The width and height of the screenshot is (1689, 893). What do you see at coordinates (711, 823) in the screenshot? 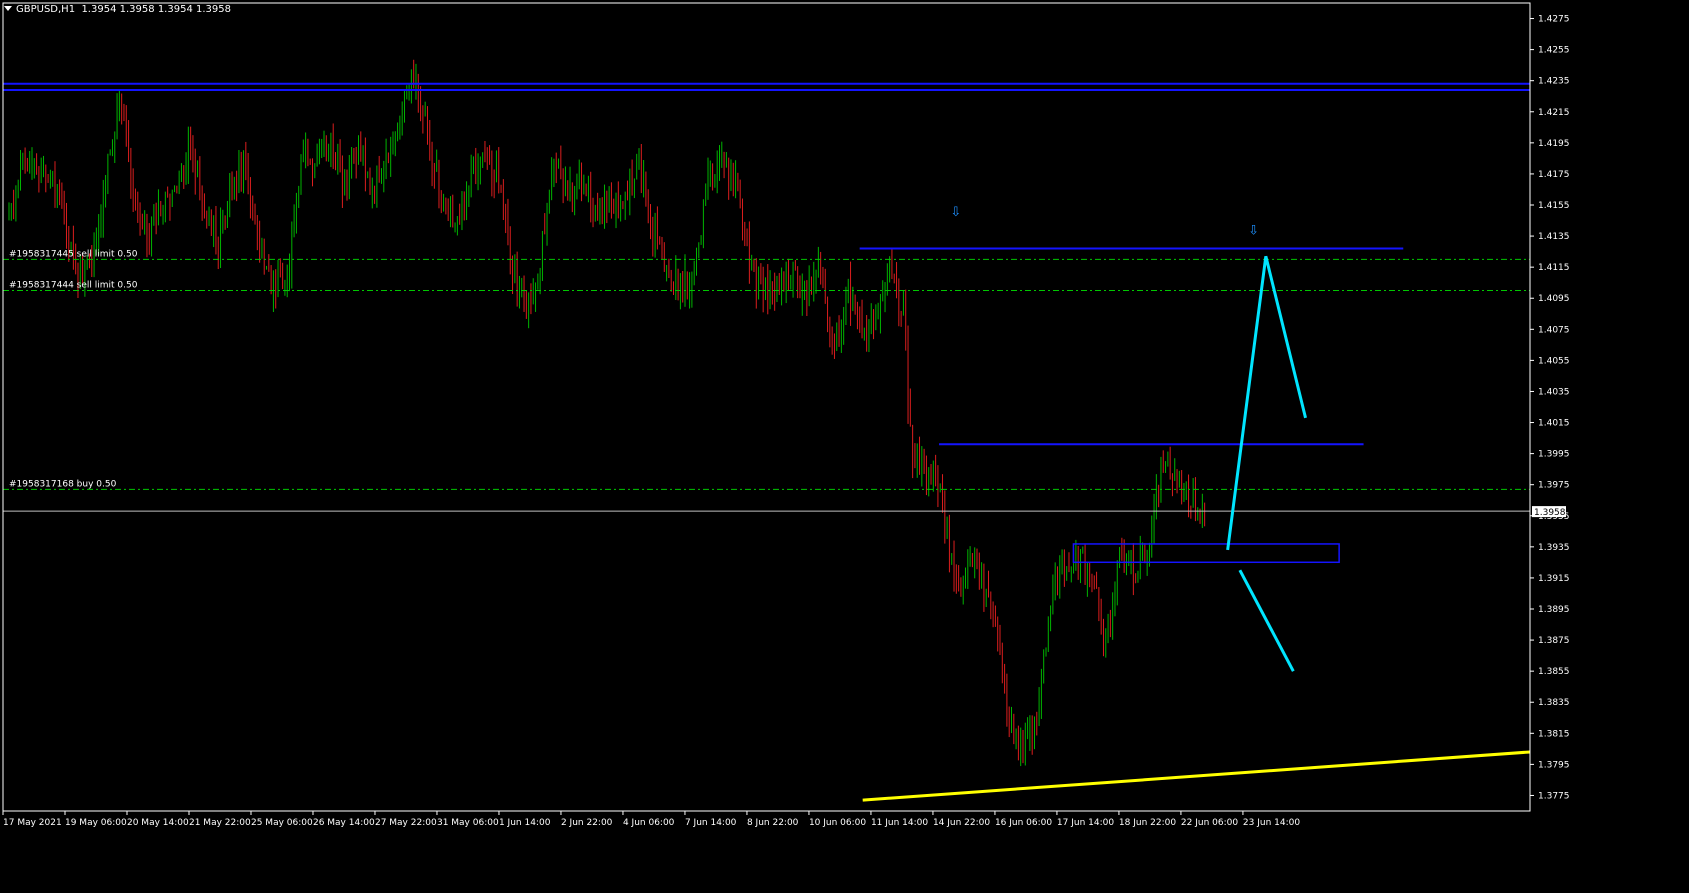
I see `x-tick-label: 7 Jun 14:00` at bounding box center [711, 823].